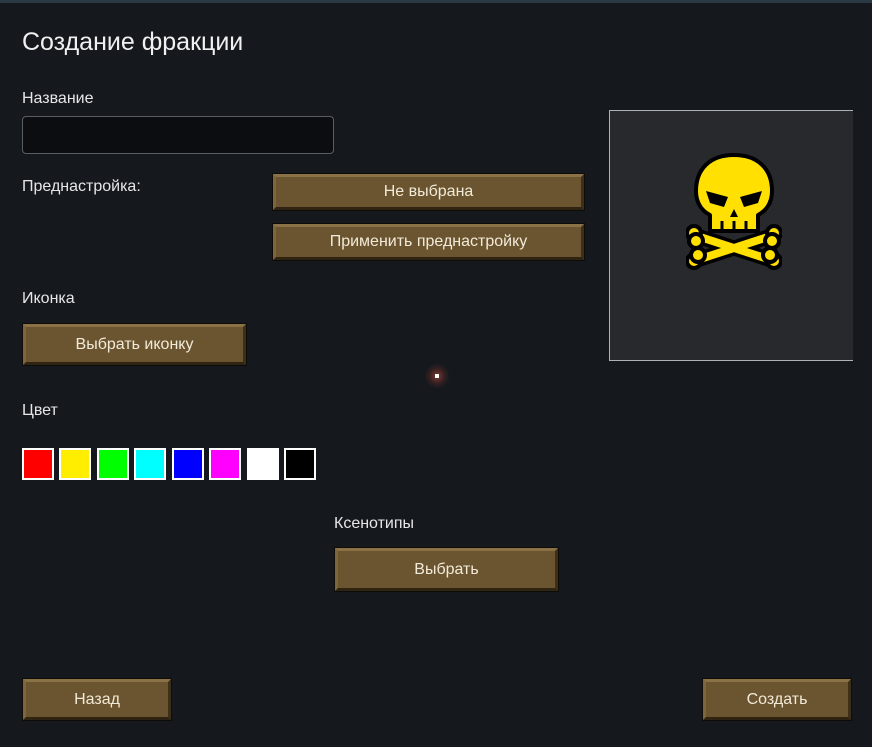  I want to click on color-swatch-magenta, so click(225, 464).